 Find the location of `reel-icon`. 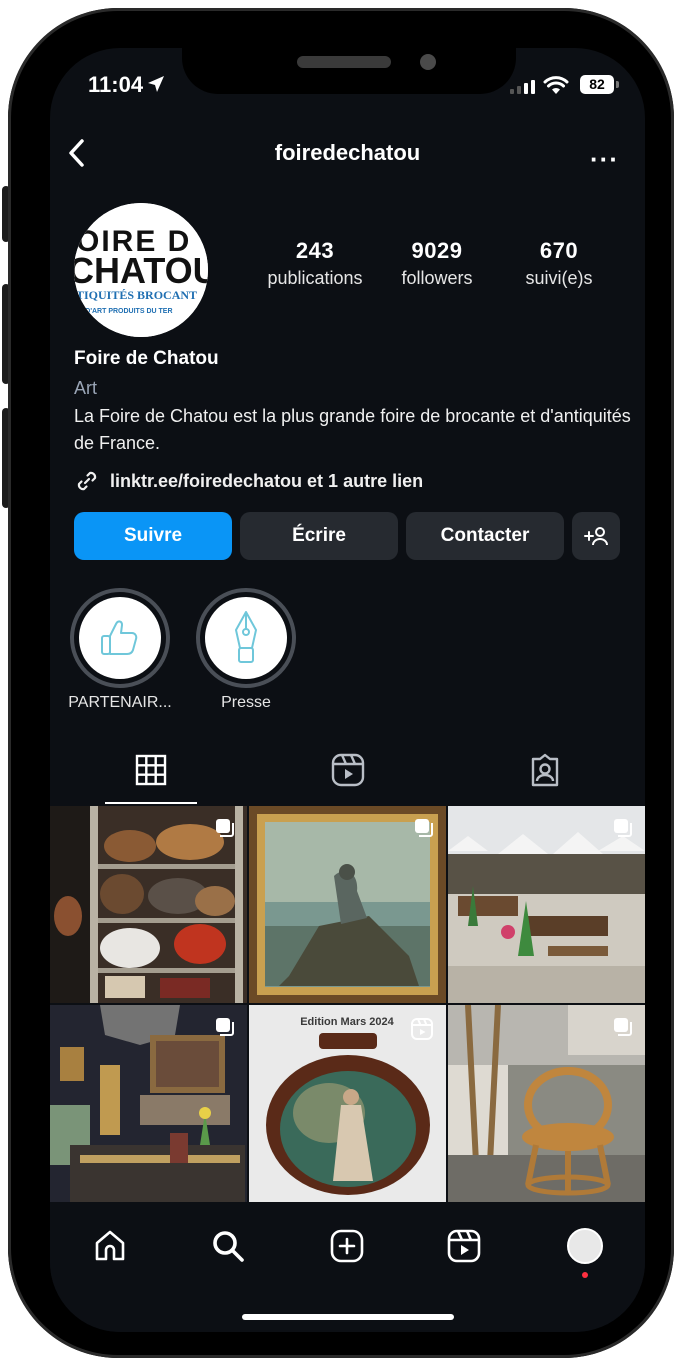

reel-icon is located at coordinates (422, 1029).